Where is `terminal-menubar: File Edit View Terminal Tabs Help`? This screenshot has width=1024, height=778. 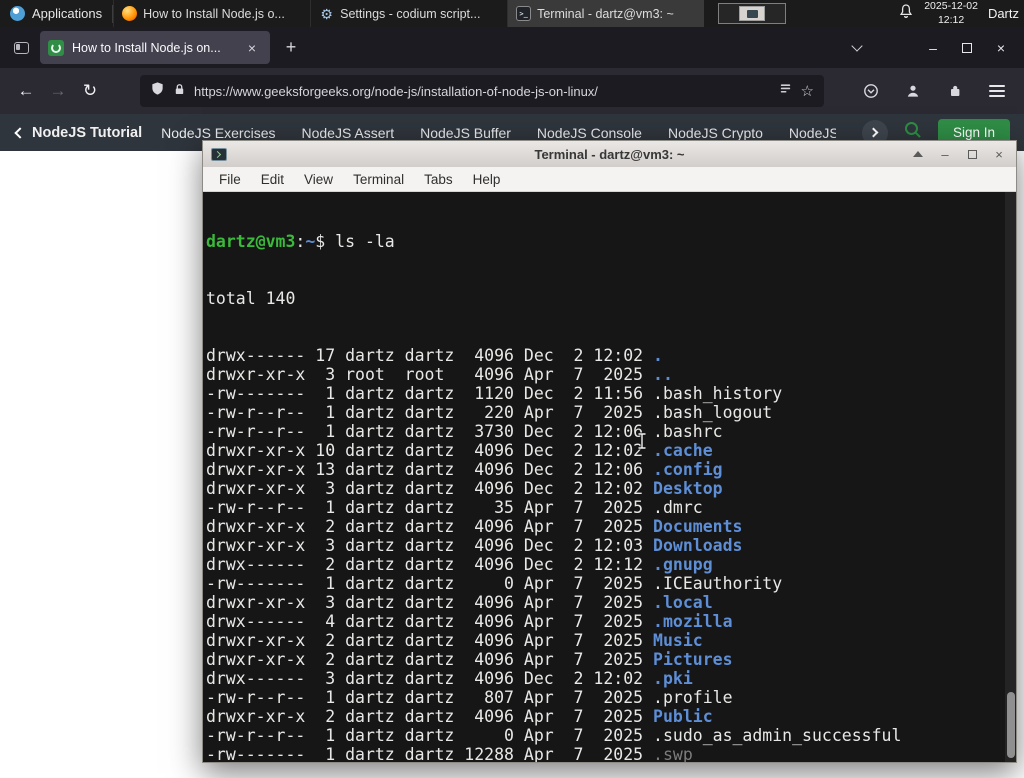 terminal-menubar: File Edit View Terminal Tabs Help is located at coordinates (609, 179).